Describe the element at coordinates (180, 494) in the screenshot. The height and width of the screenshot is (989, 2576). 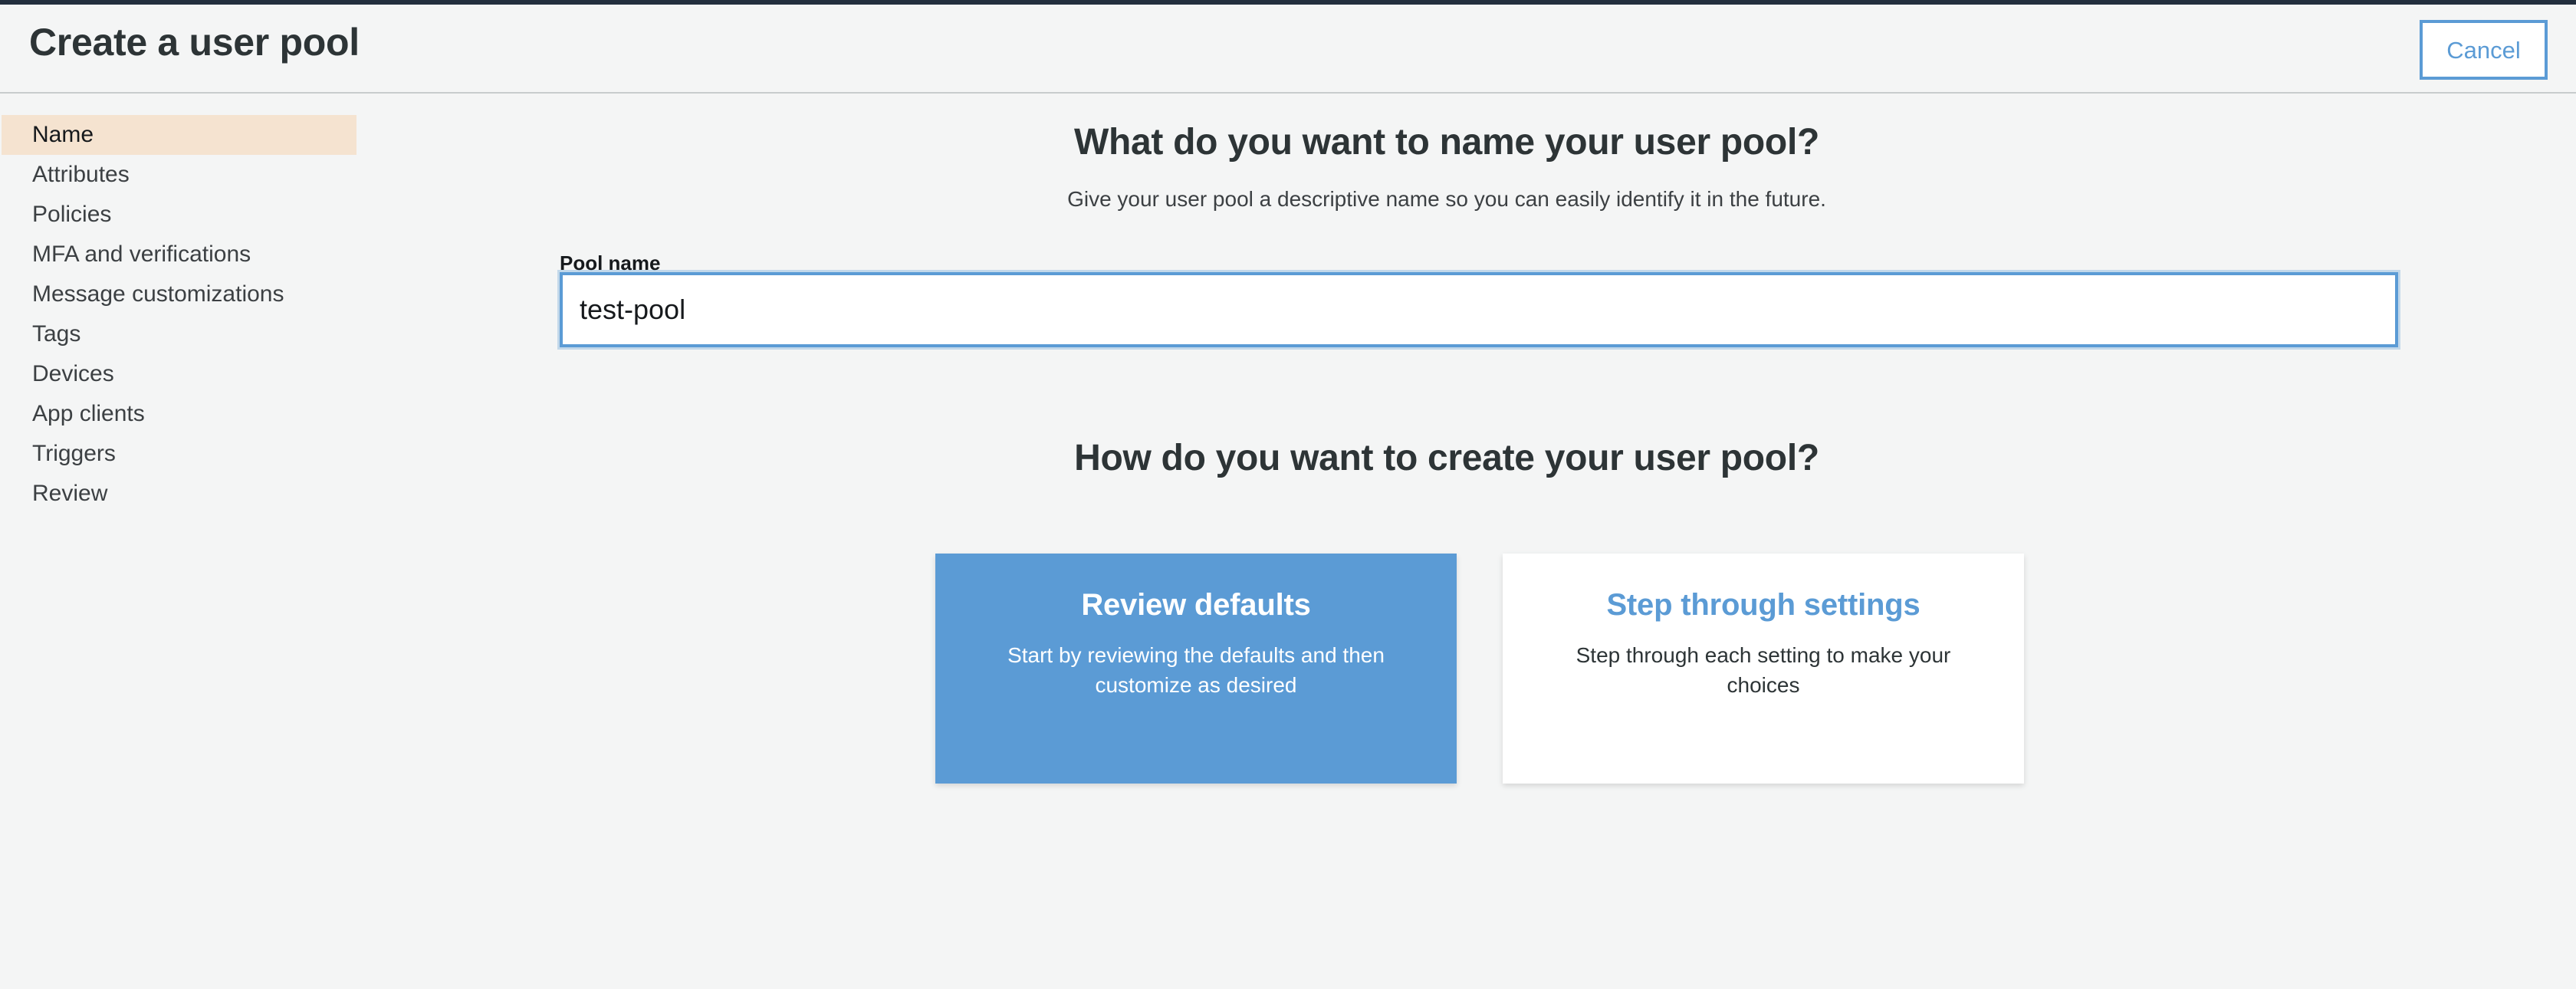
I see `sidebar-item-review: Review` at that location.